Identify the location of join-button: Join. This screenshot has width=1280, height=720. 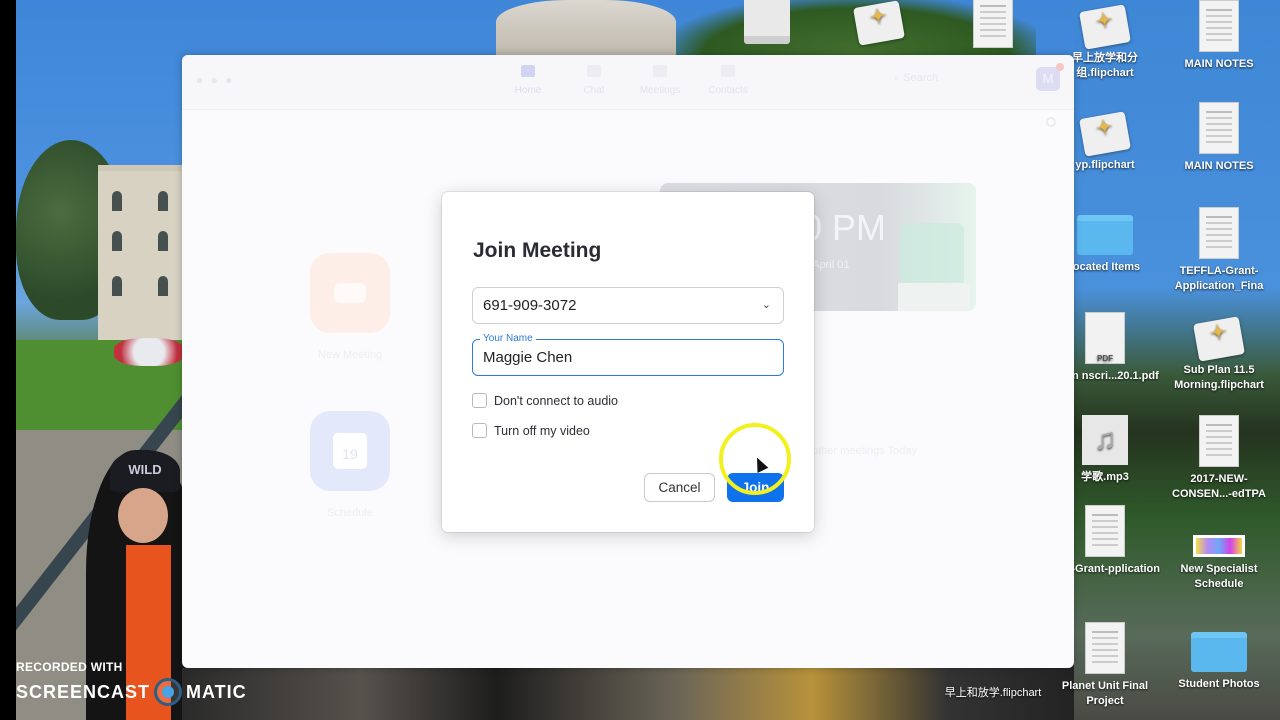
(755, 487).